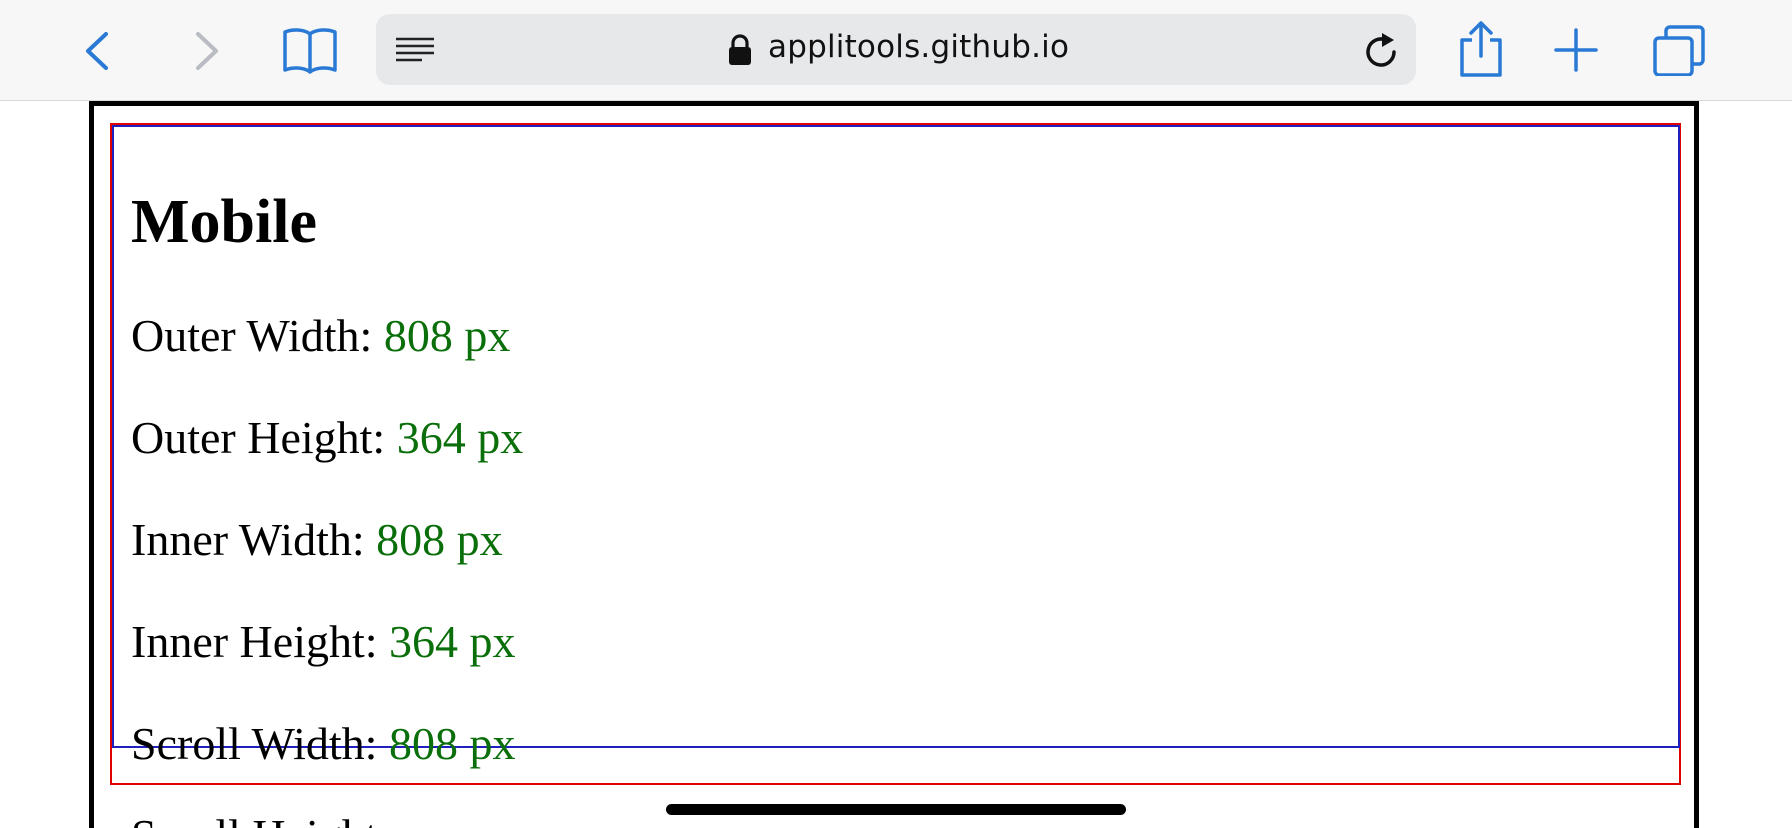 The height and width of the screenshot is (828, 1792). I want to click on row-label: Inner Width:, so click(254, 539).